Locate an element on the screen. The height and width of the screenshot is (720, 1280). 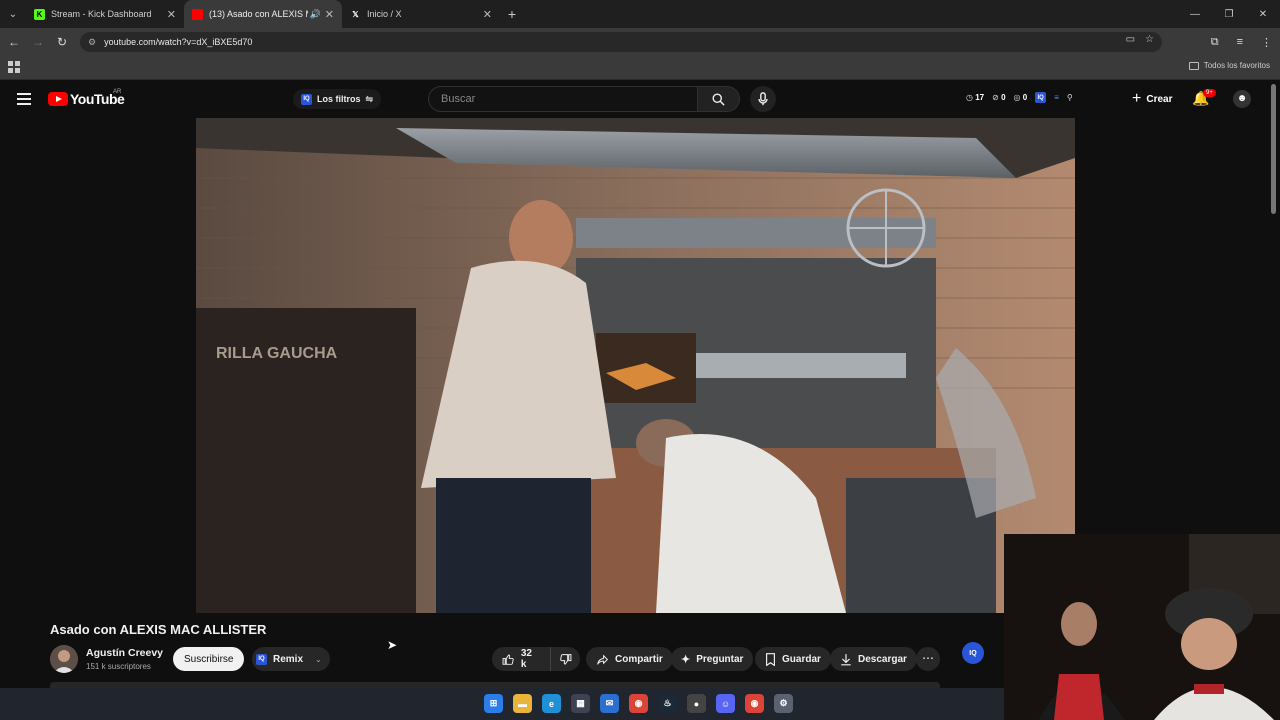
search-icon is located at coordinates (718, 99).